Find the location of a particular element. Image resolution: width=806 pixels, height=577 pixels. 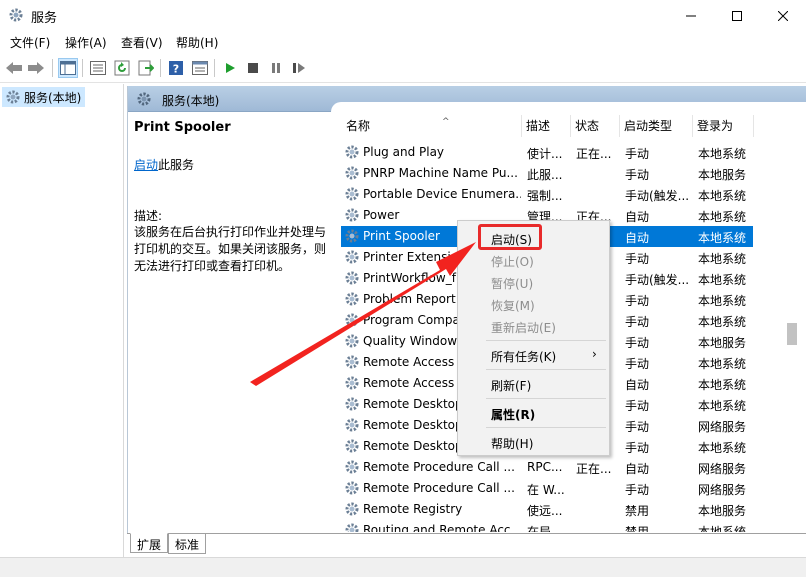

tab-extended: 扩展 is located at coordinates (149, 543).